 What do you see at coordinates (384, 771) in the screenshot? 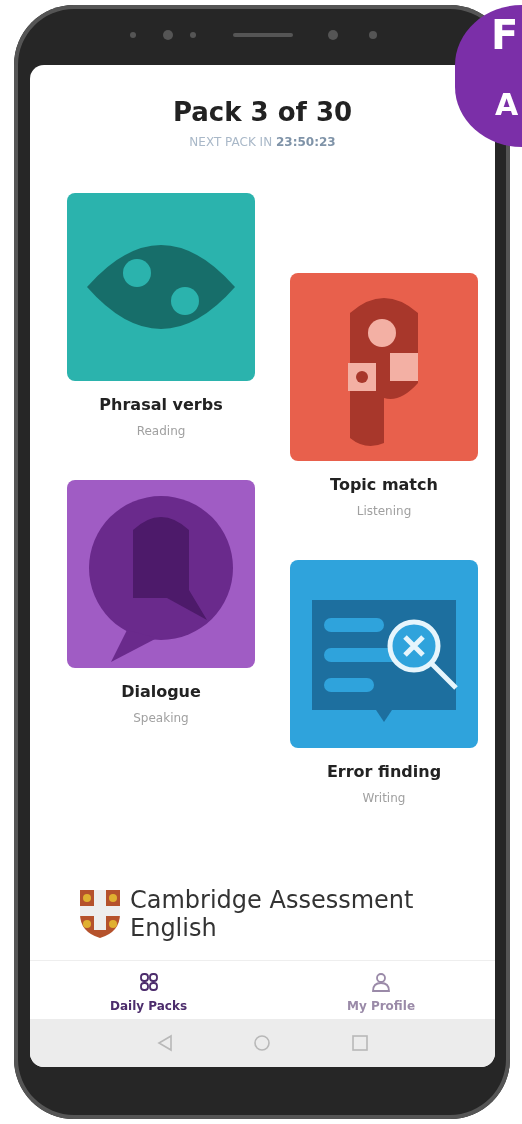
I see `activity-title: Error finding` at bounding box center [384, 771].